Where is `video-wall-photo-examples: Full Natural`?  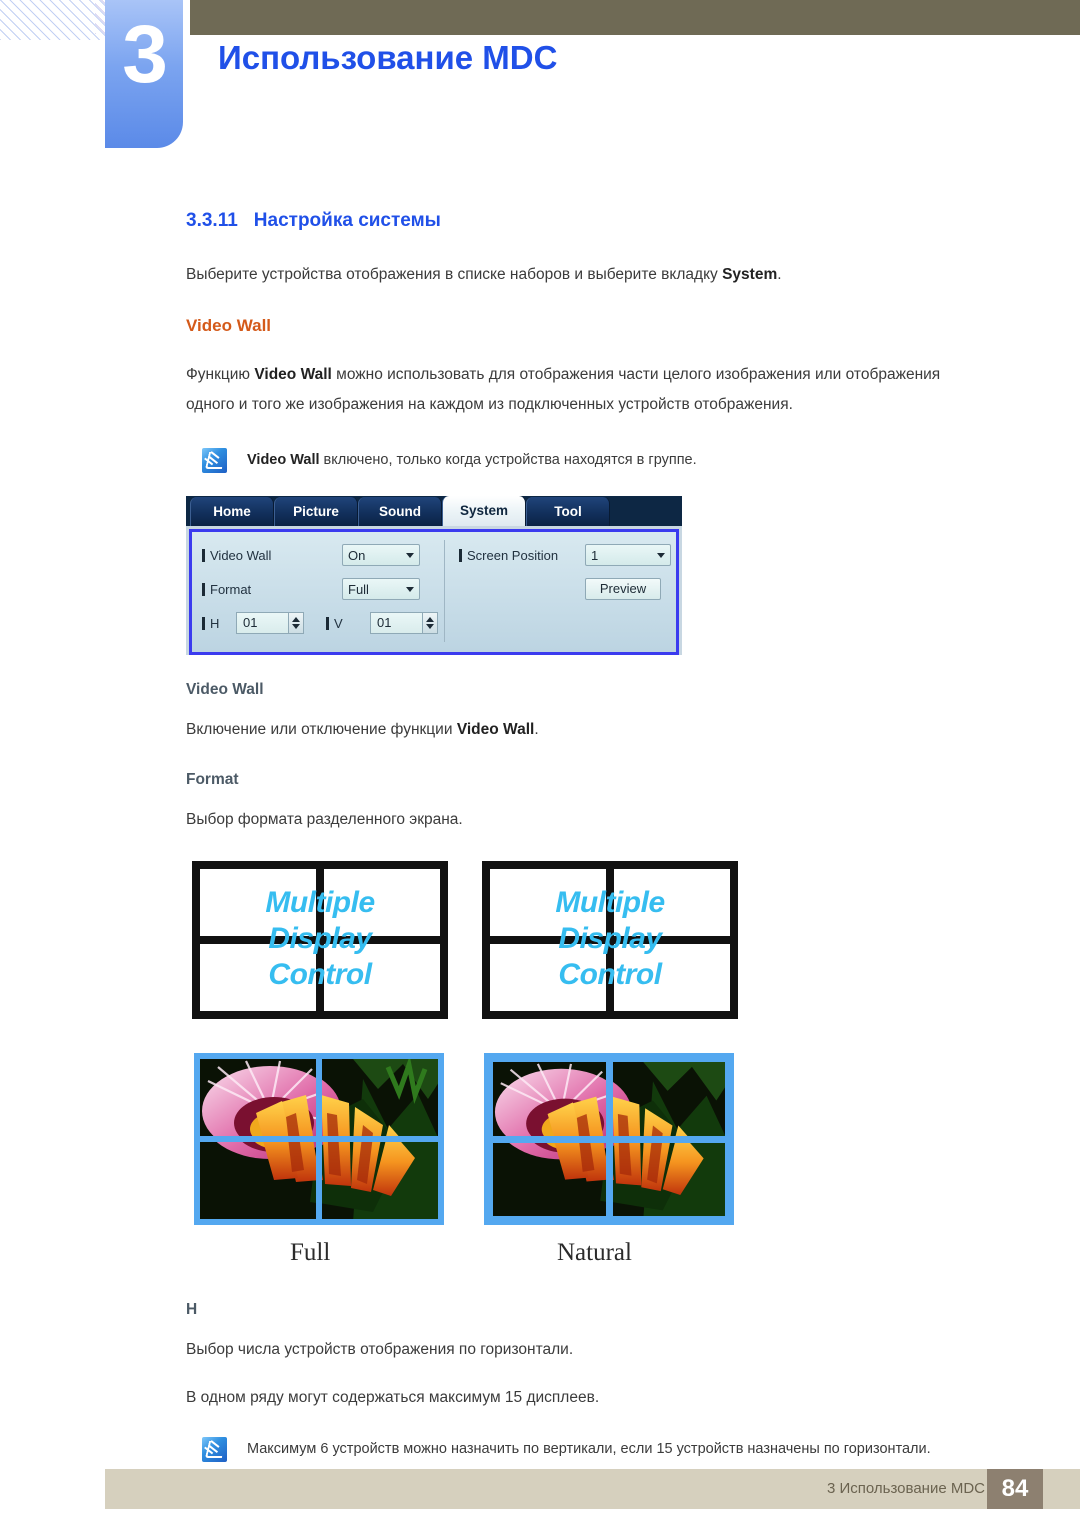
video-wall-photo-examples: Full Natural is located at coordinates (581, 1168).